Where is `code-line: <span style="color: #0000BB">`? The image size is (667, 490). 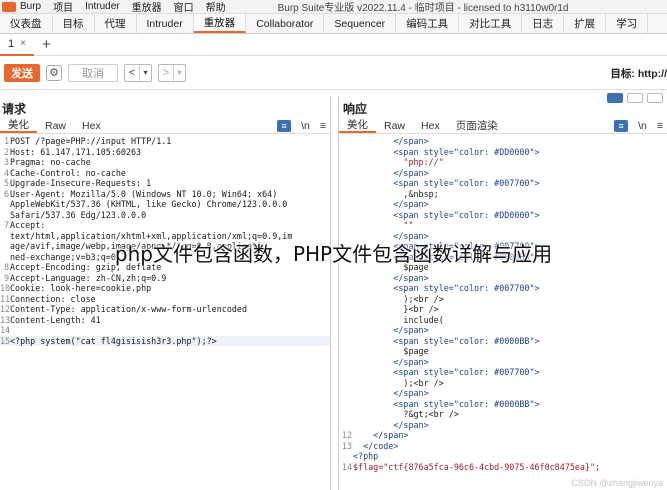
code-line: <span style="color: #0000BB"> is located at coordinates (503, 341).